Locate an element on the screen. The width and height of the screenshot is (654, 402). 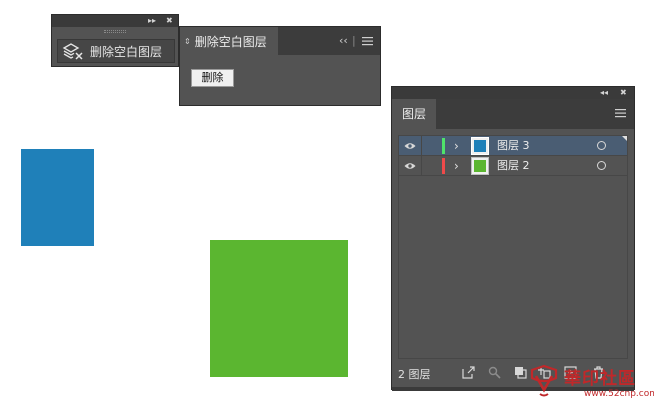
layer-row: › 图层 3 is located at coordinates (513, 146).